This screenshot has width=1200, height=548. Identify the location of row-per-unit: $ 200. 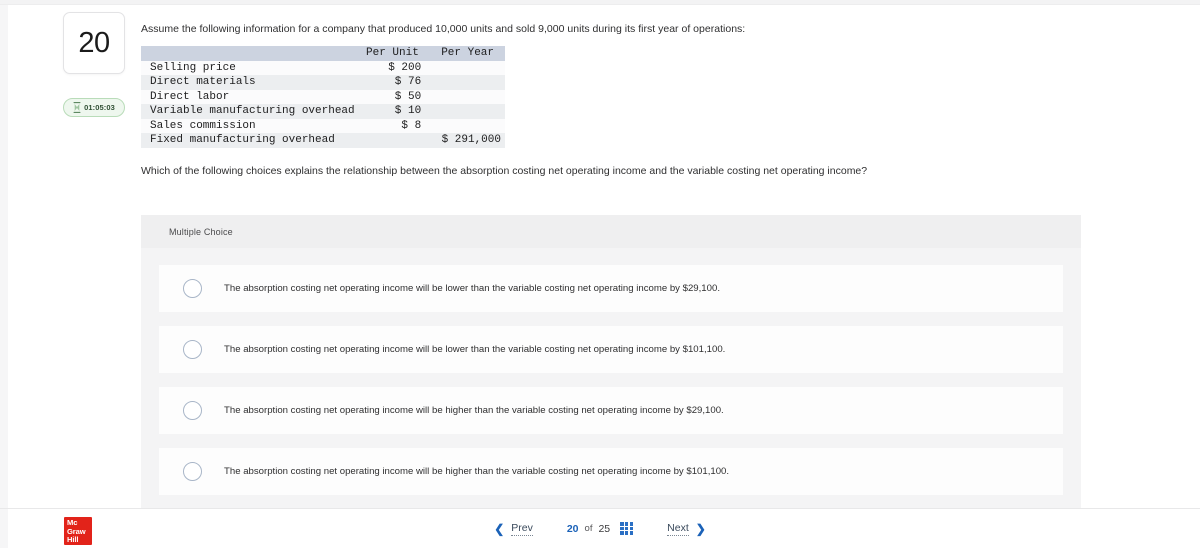
(392, 67).